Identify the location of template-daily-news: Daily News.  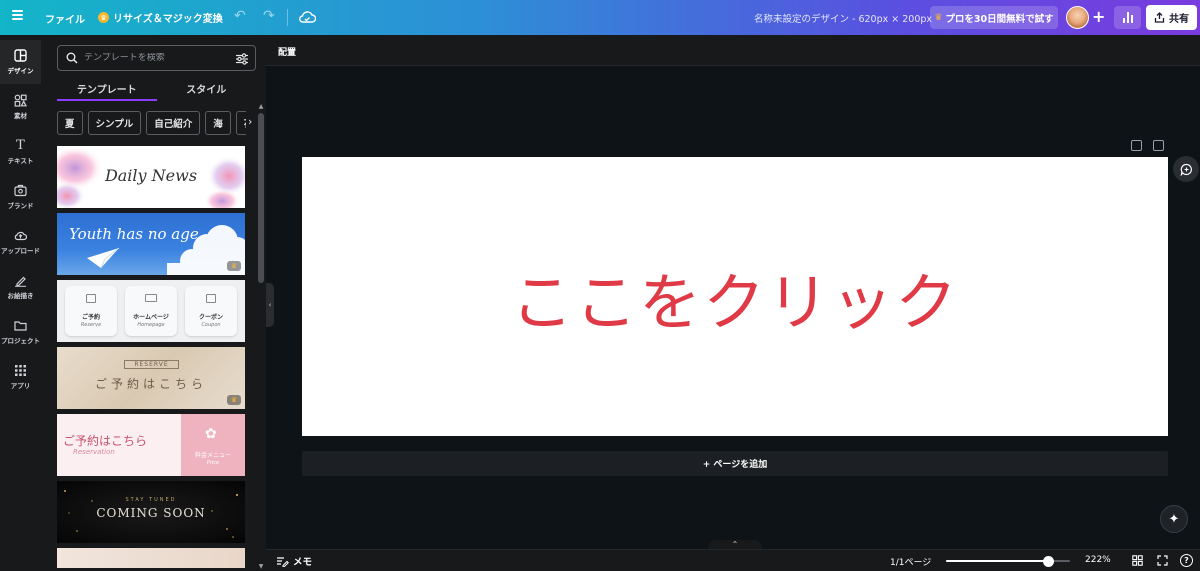
(151, 177).